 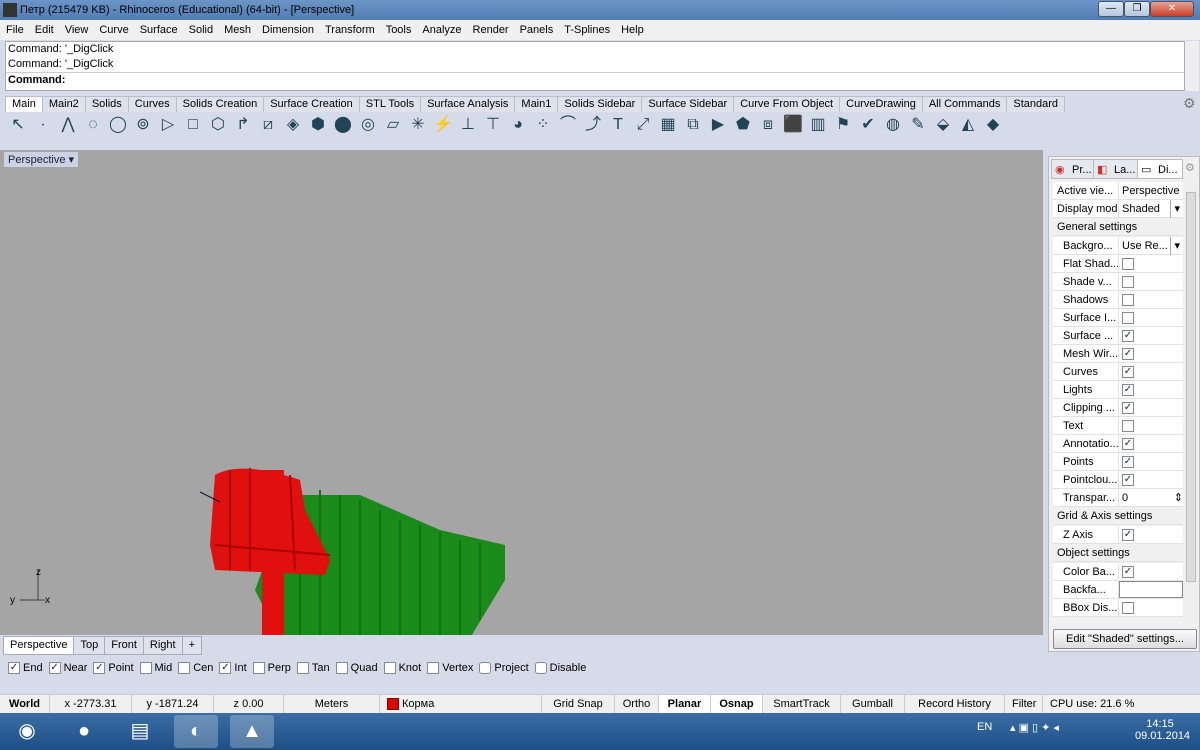 I want to click on toolbar-tab: Main, so click(x=24, y=104).